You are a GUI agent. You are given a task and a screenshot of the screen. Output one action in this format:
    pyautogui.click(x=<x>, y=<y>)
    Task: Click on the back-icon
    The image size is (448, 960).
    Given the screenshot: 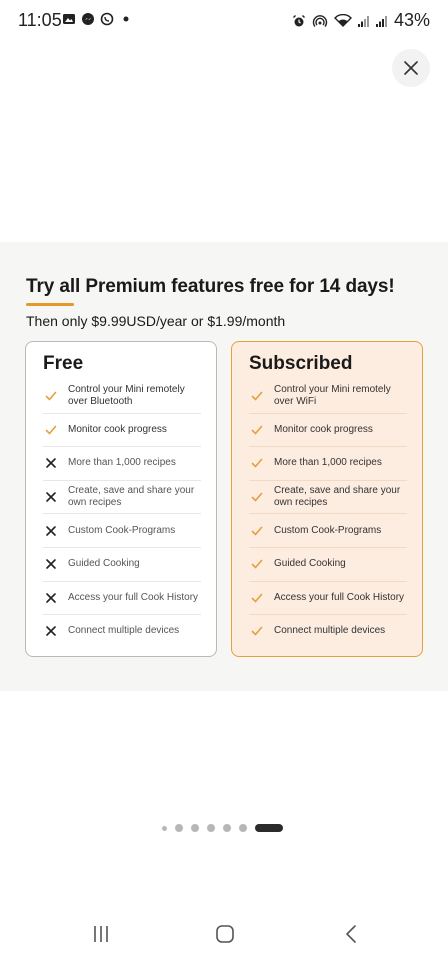 What is the action you would take?
    pyautogui.click(x=351, y=934)
    